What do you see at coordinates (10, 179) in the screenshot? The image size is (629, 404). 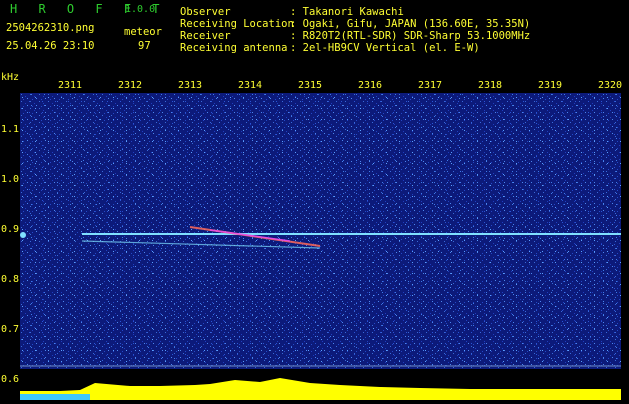 I see `y-tick-label: 1.0` at bounding box center [10, 179].